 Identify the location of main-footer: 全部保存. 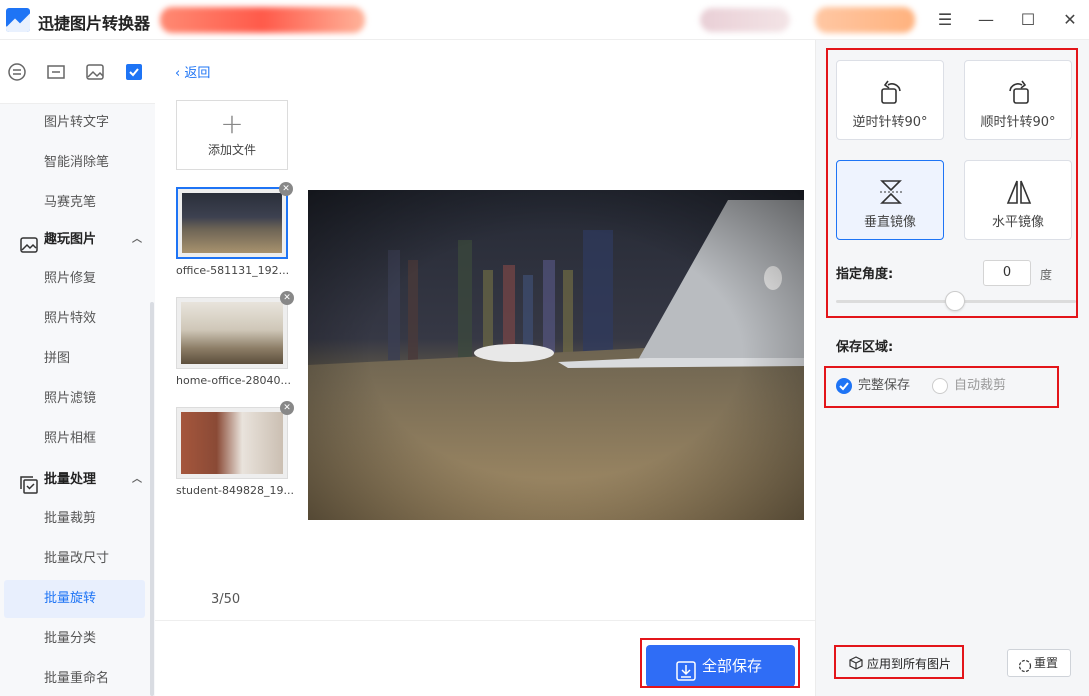
(485, 658).